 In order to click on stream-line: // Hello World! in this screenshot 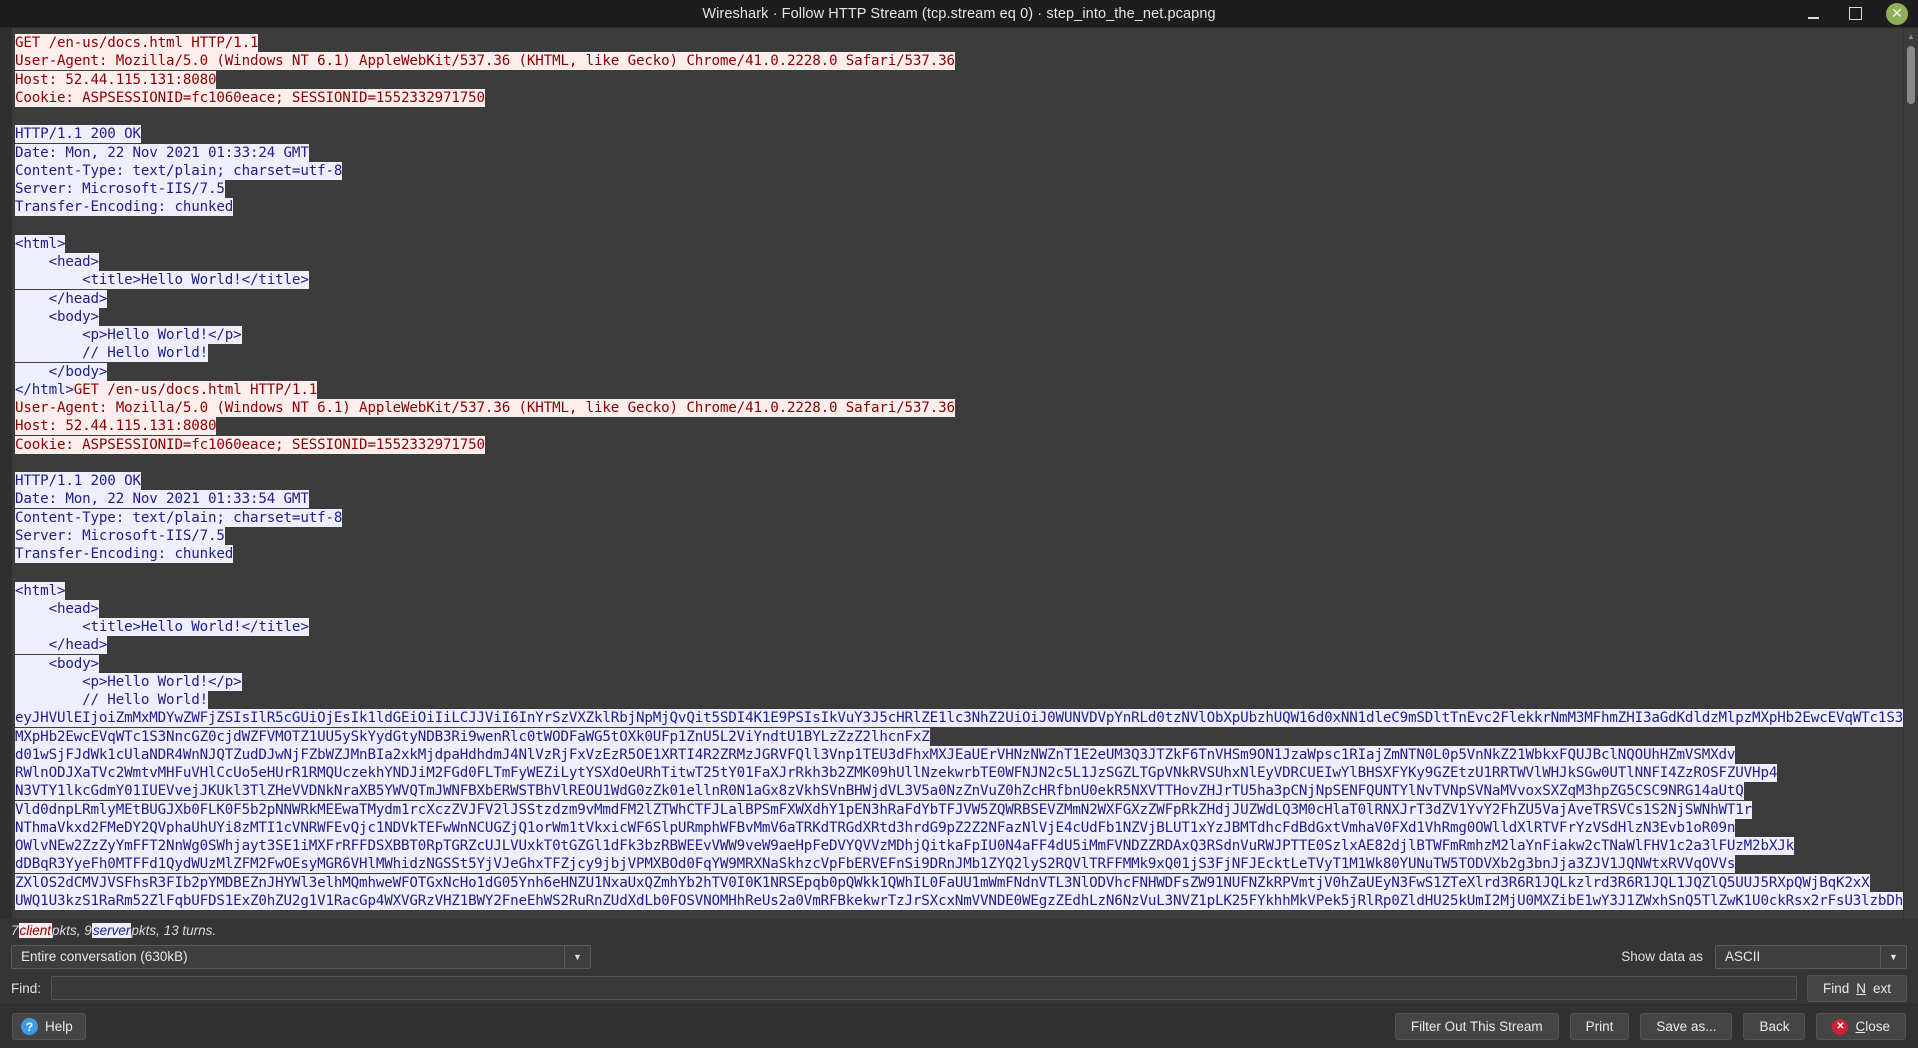, I will do `click(959, 353)`.